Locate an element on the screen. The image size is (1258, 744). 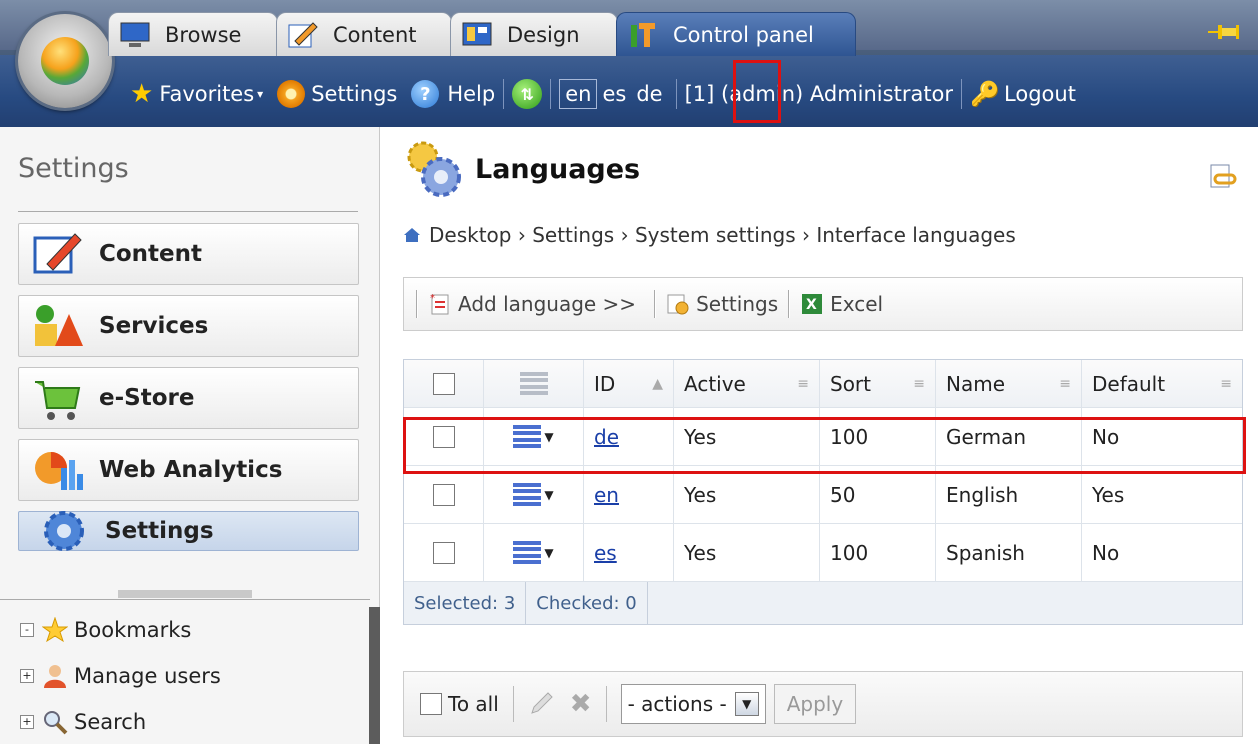
current-user: [1] (admin) Administrator is located at coordinates (819, 94).